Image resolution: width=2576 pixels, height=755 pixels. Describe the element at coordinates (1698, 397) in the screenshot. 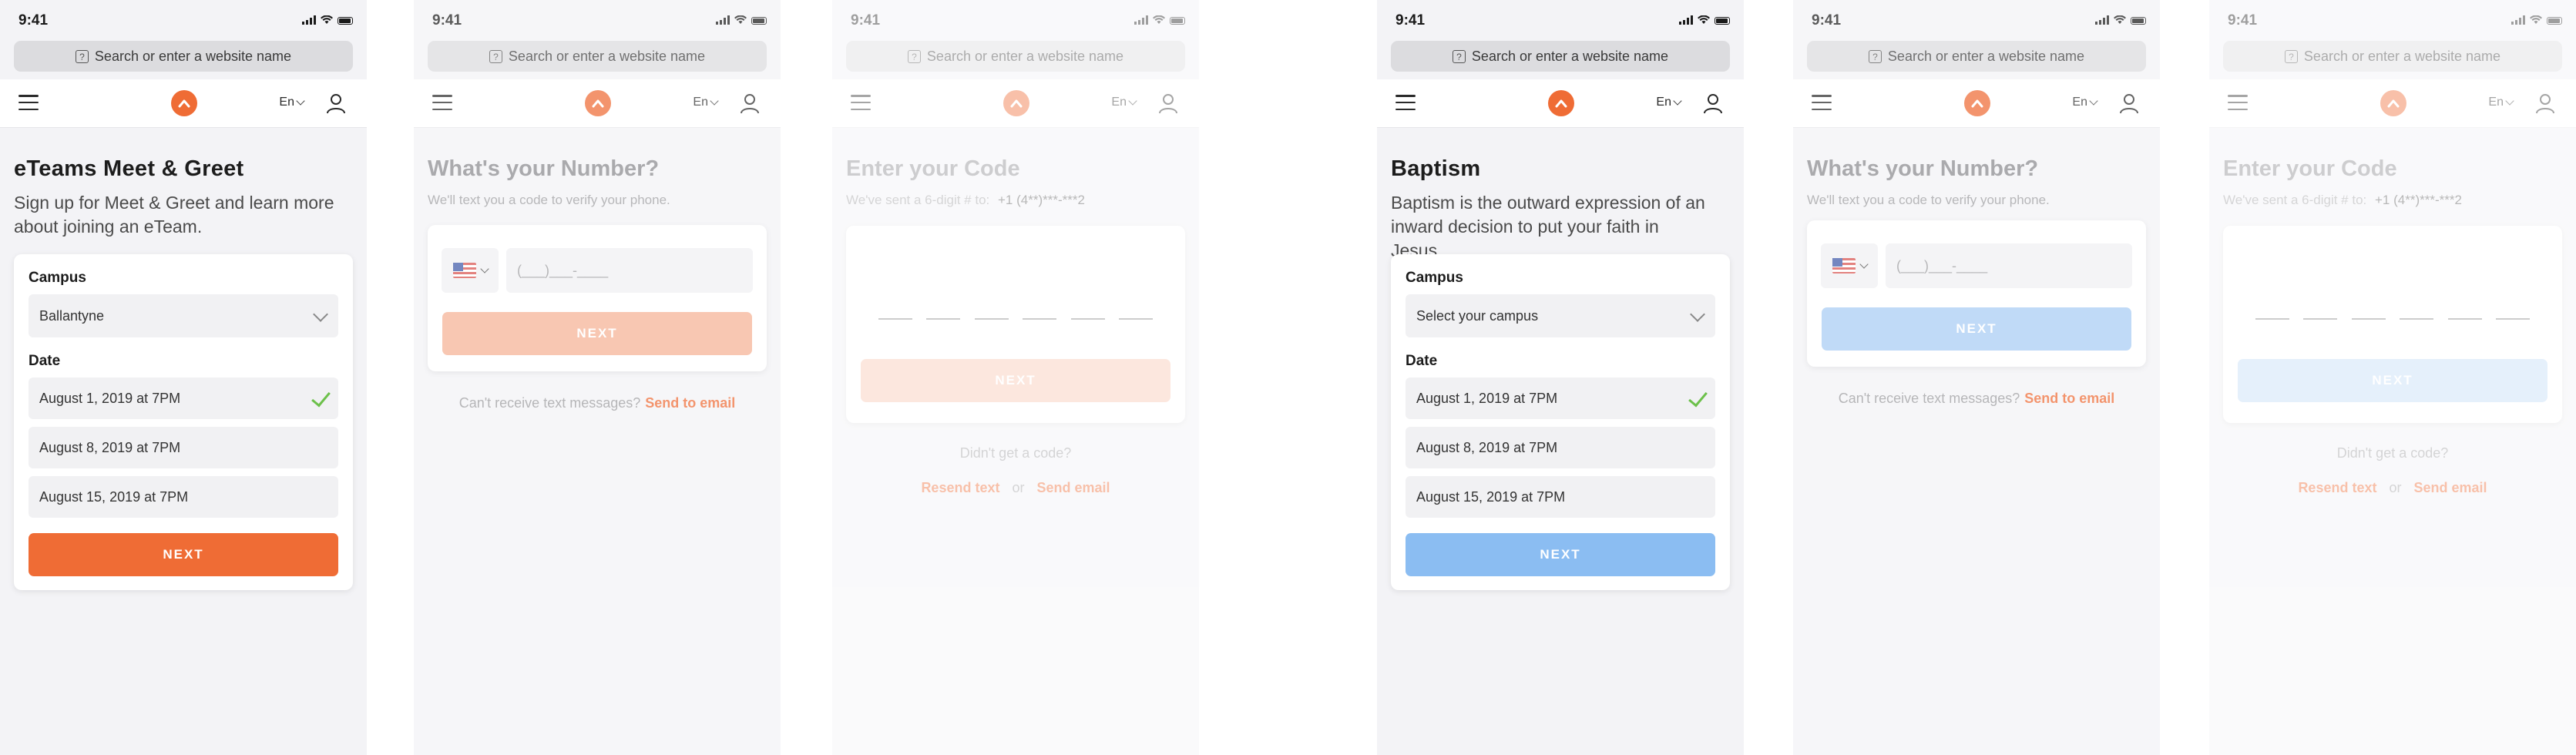

I see `check-icon` at that location.